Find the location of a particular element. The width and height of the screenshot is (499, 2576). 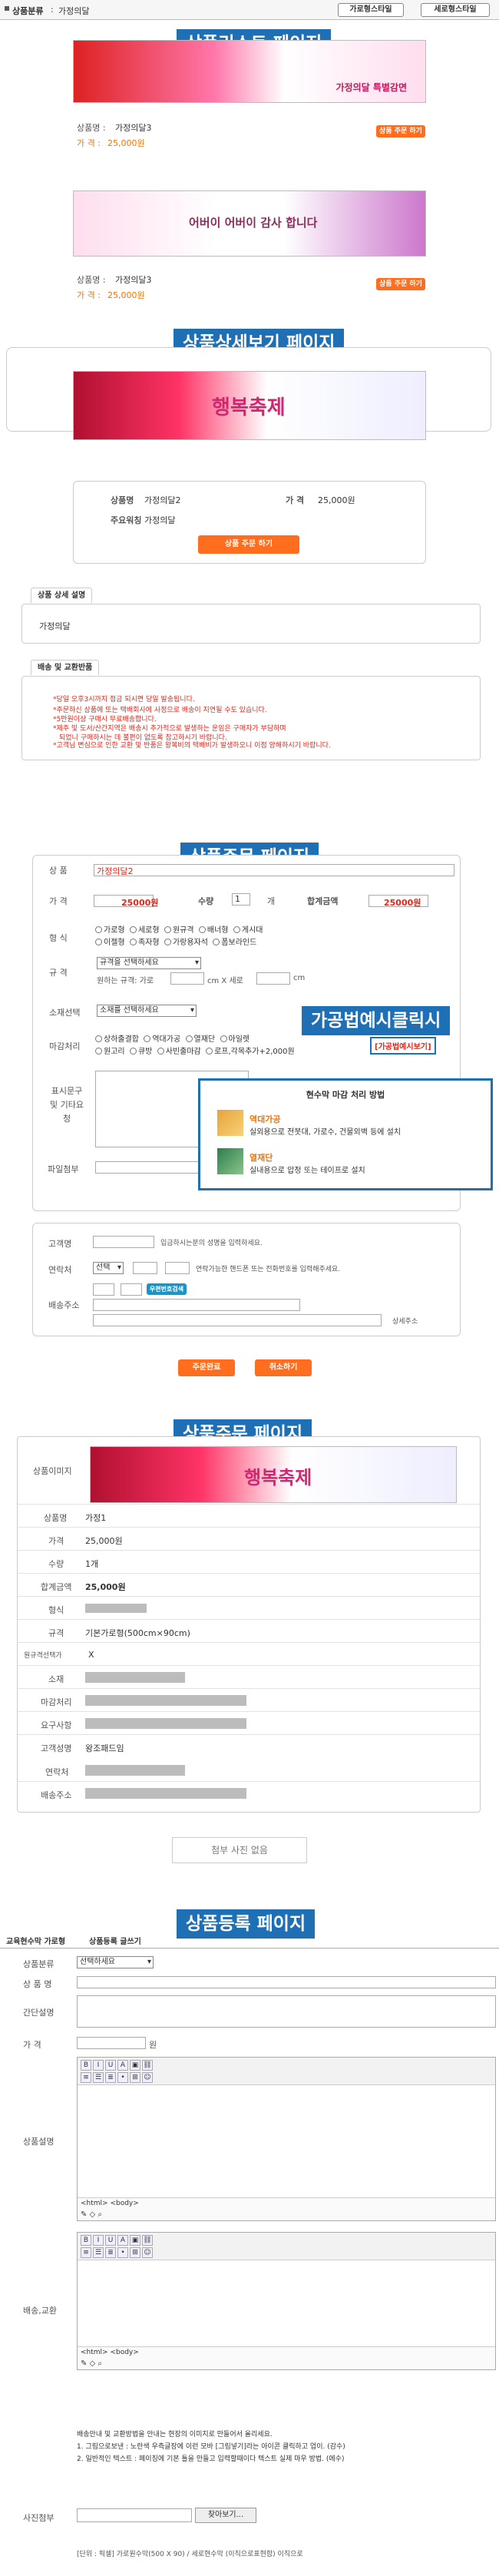

finish-opt-4: 아일렛 is located at coordinates (235, 1039).